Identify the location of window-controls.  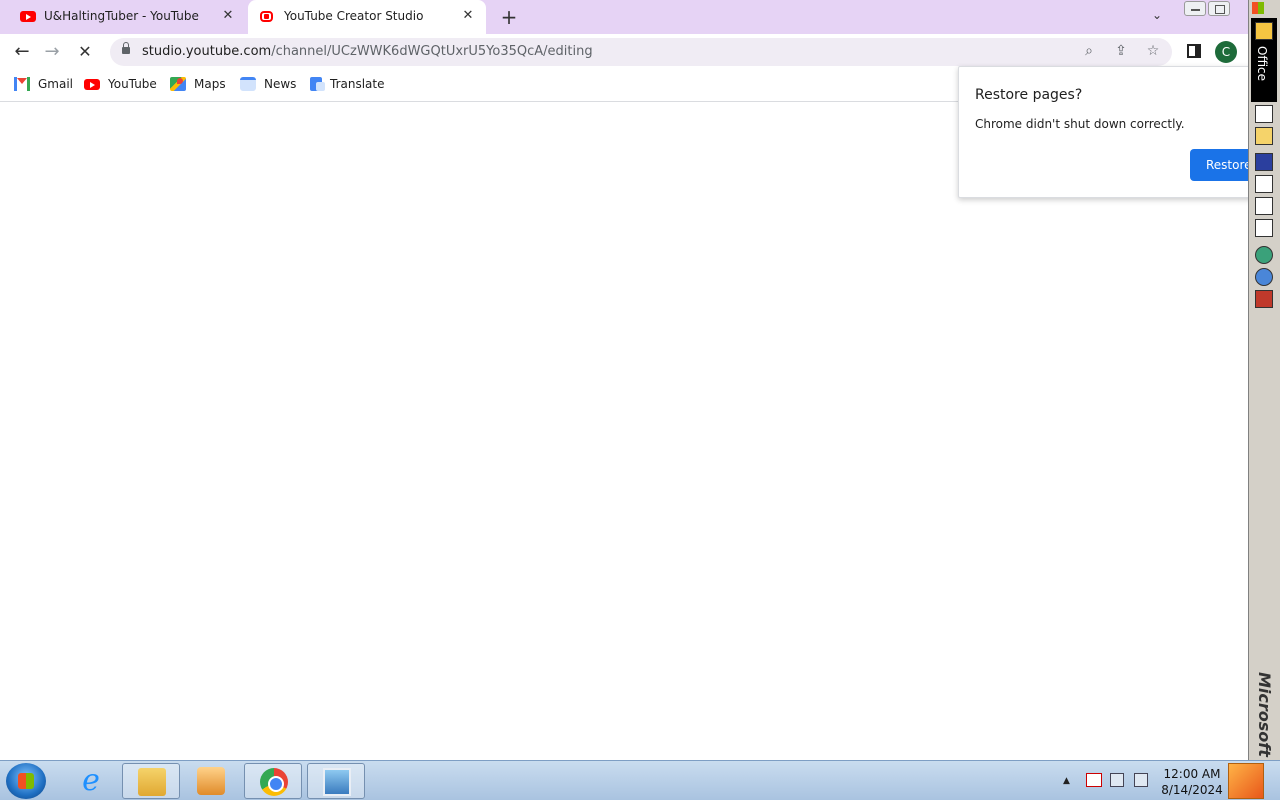
(1207, 8).